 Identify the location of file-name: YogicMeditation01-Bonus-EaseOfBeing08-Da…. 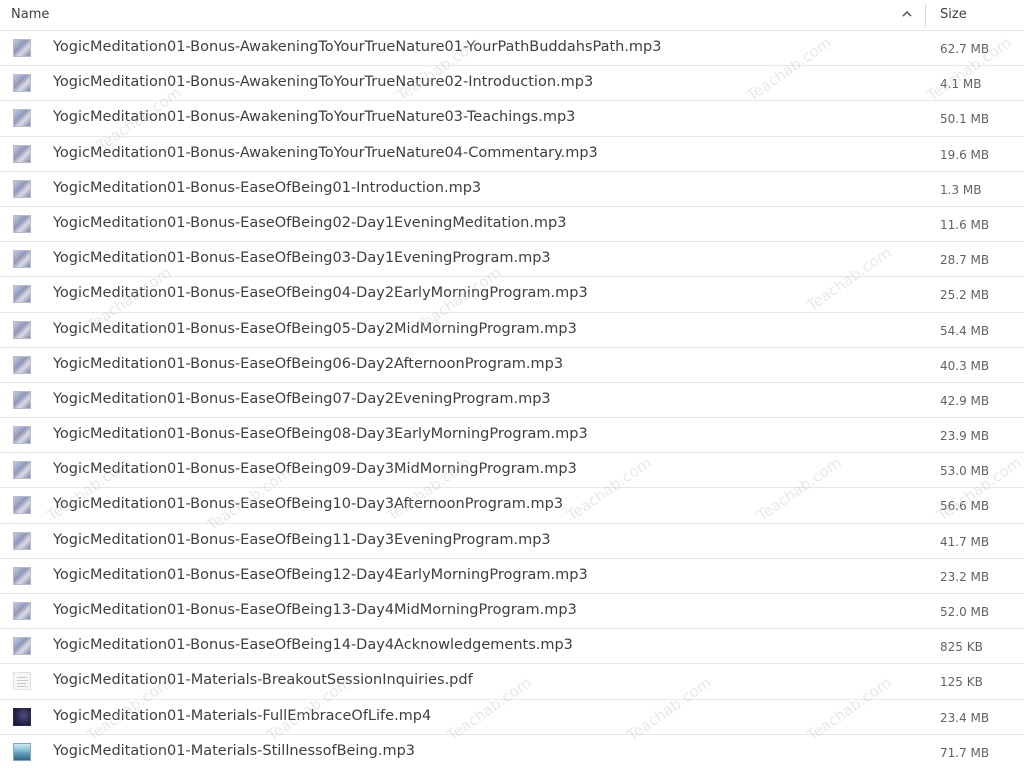
(320, 434).